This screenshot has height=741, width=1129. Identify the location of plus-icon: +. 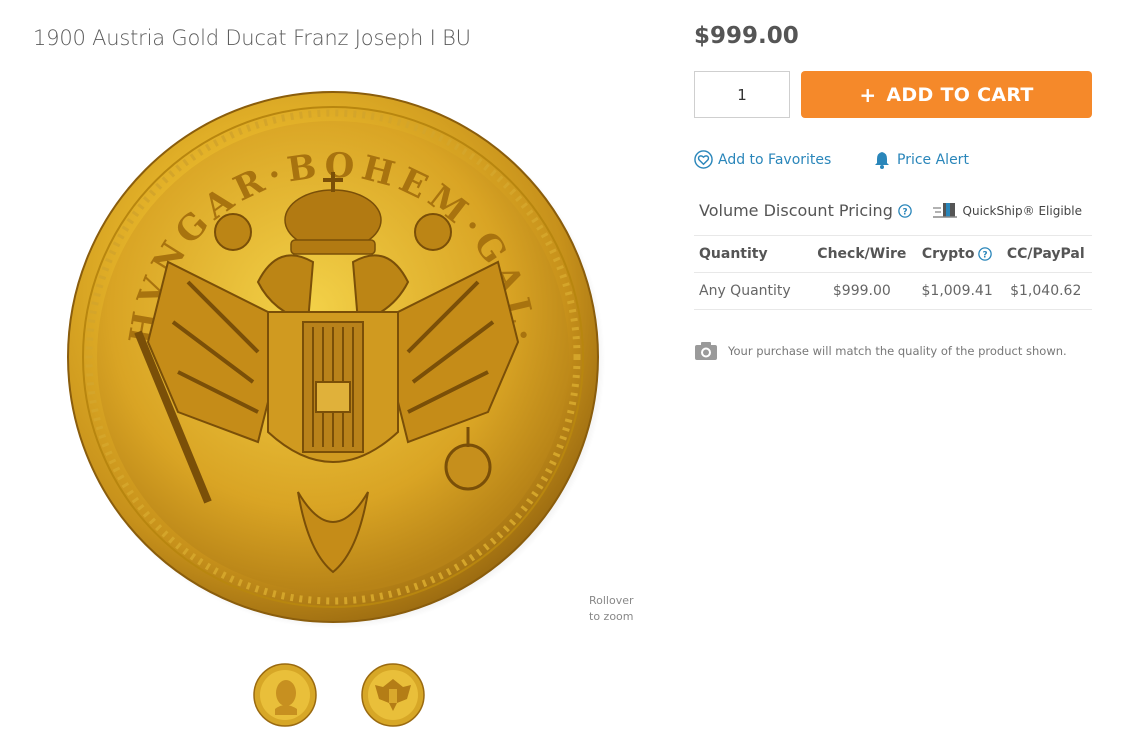
(868, 94).